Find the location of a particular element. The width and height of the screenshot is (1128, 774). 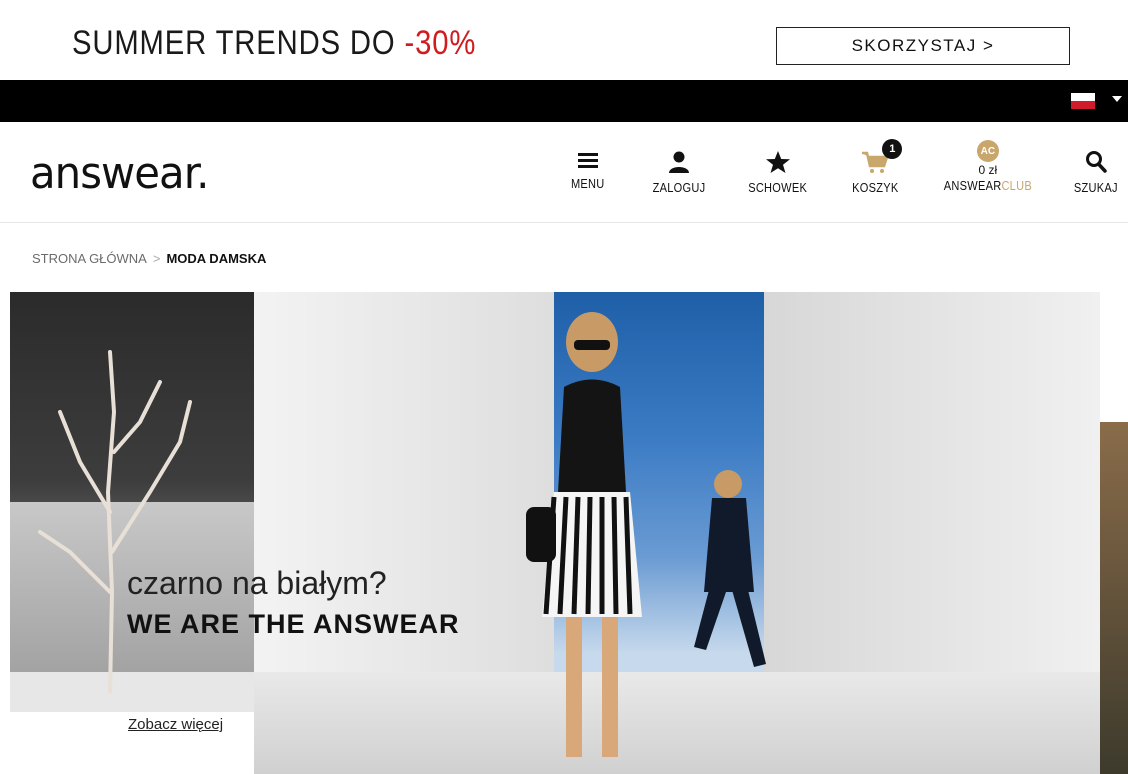

breadcrumb-current: MODA DAMSKA is located at coordinates (216, 258).